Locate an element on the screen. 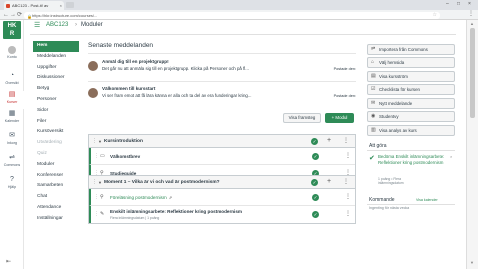  page-scrollbar: ▲ ▼ is located at coordinates (472, 144).